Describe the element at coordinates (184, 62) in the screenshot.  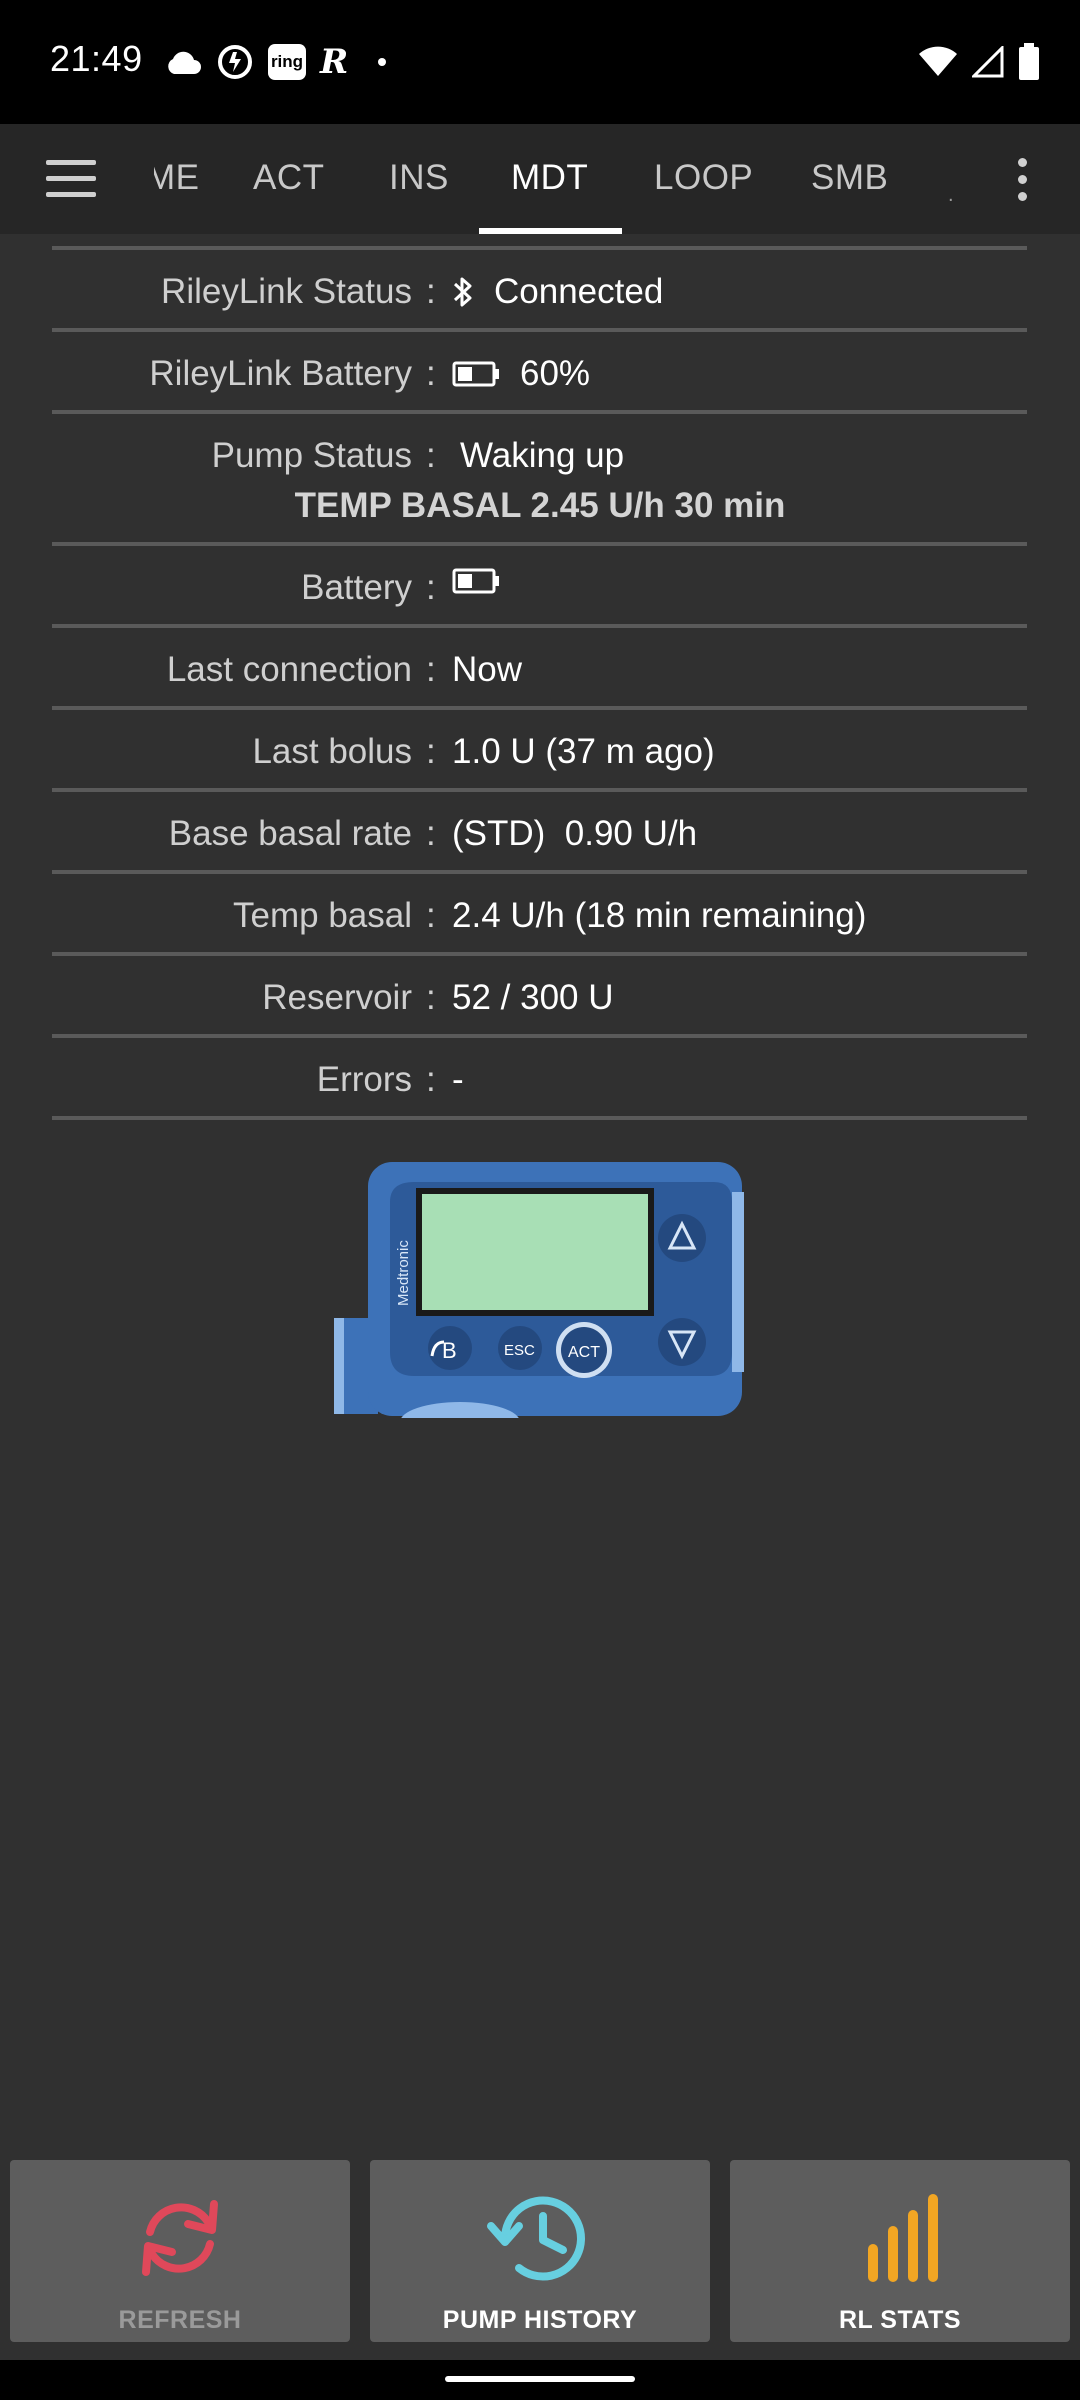
I see `cloud-icon` at that location.